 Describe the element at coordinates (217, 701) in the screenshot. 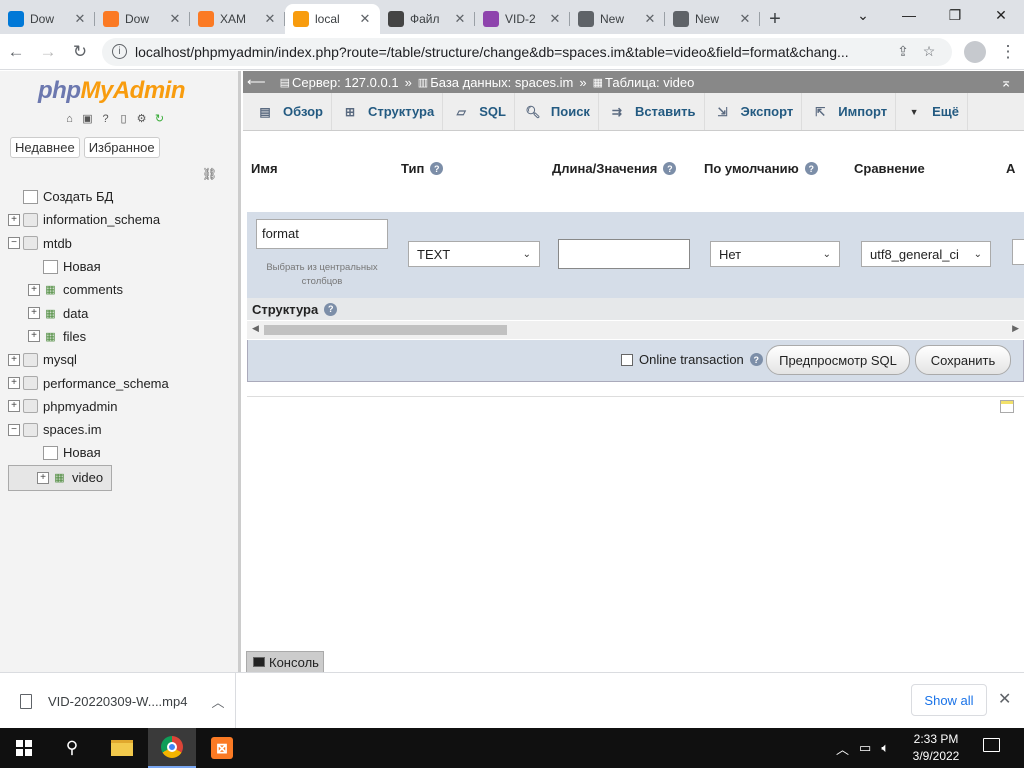

I see `chevron-up-icon: ︿` at that location.